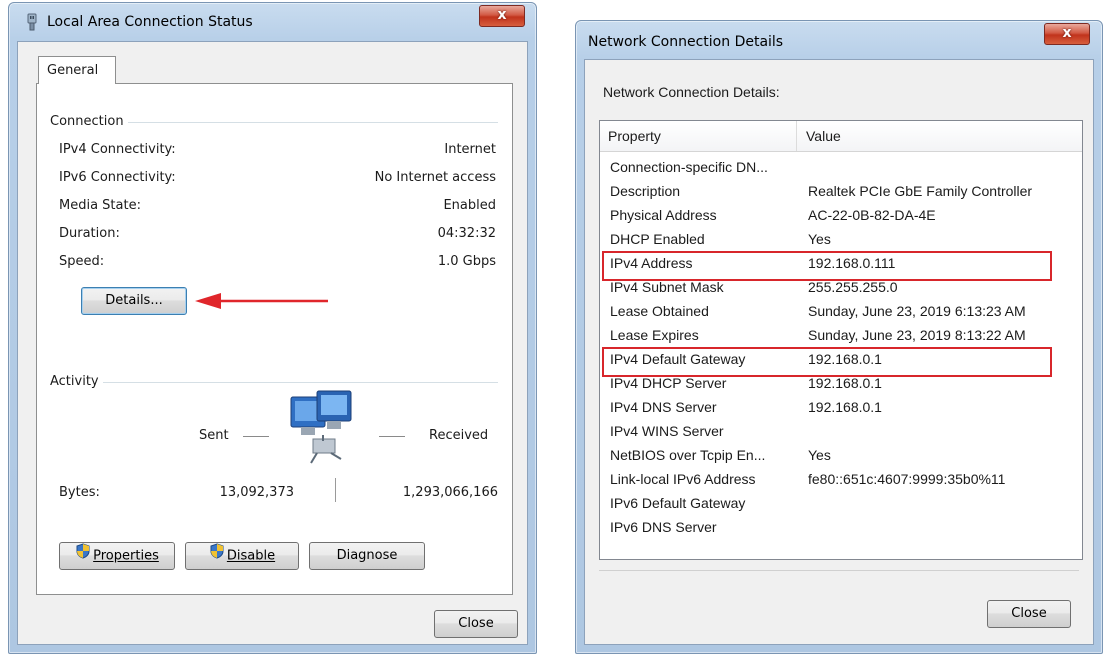 The width and height of the screenshot is (1110, 656). Describe the element at coordinates (853, 287) in the screenshot. I see `row-value: 255.255.255.0` at that location.